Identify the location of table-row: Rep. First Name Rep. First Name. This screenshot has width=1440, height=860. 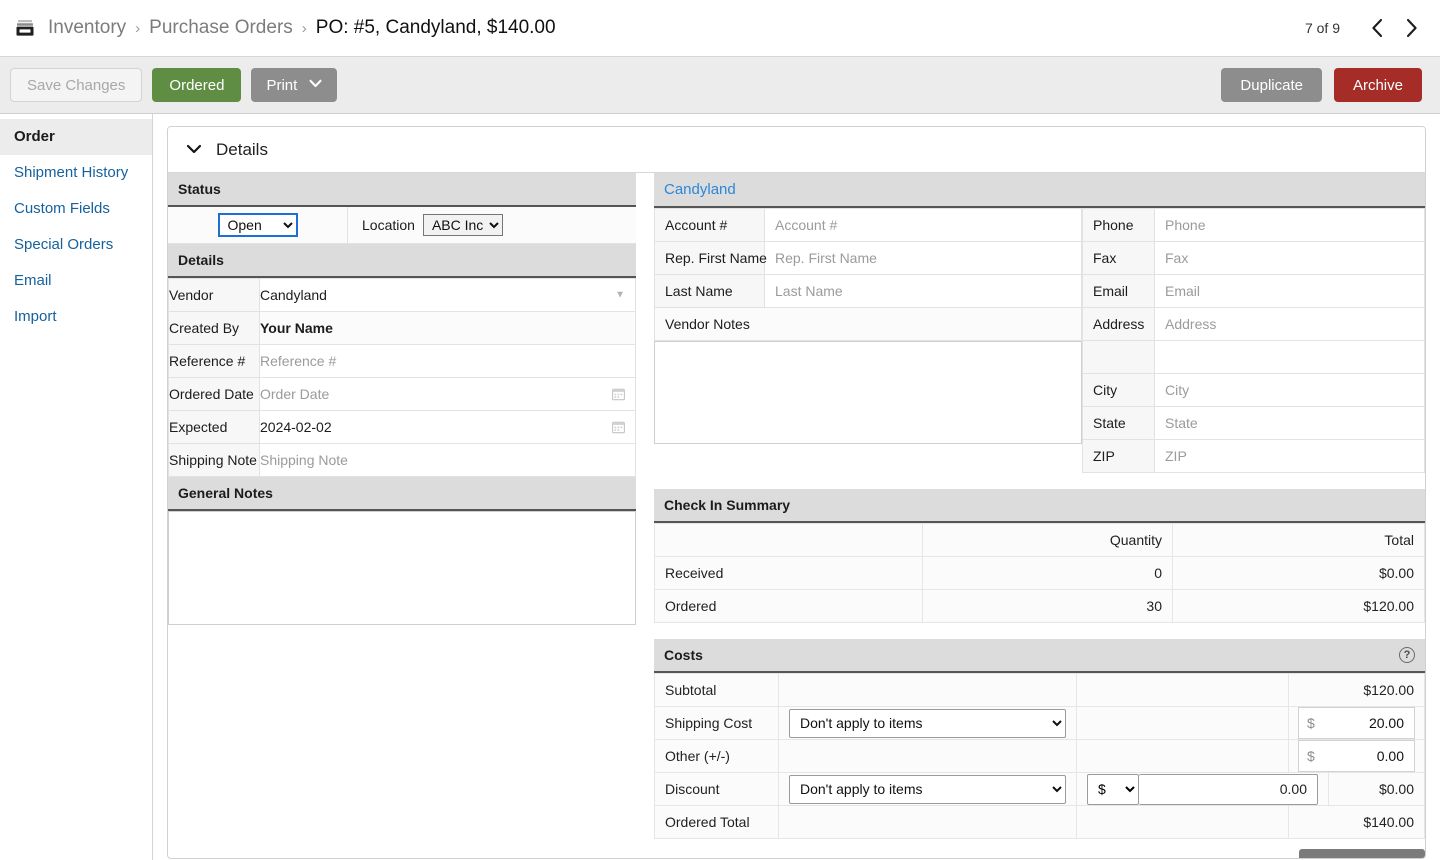
(868, 258).